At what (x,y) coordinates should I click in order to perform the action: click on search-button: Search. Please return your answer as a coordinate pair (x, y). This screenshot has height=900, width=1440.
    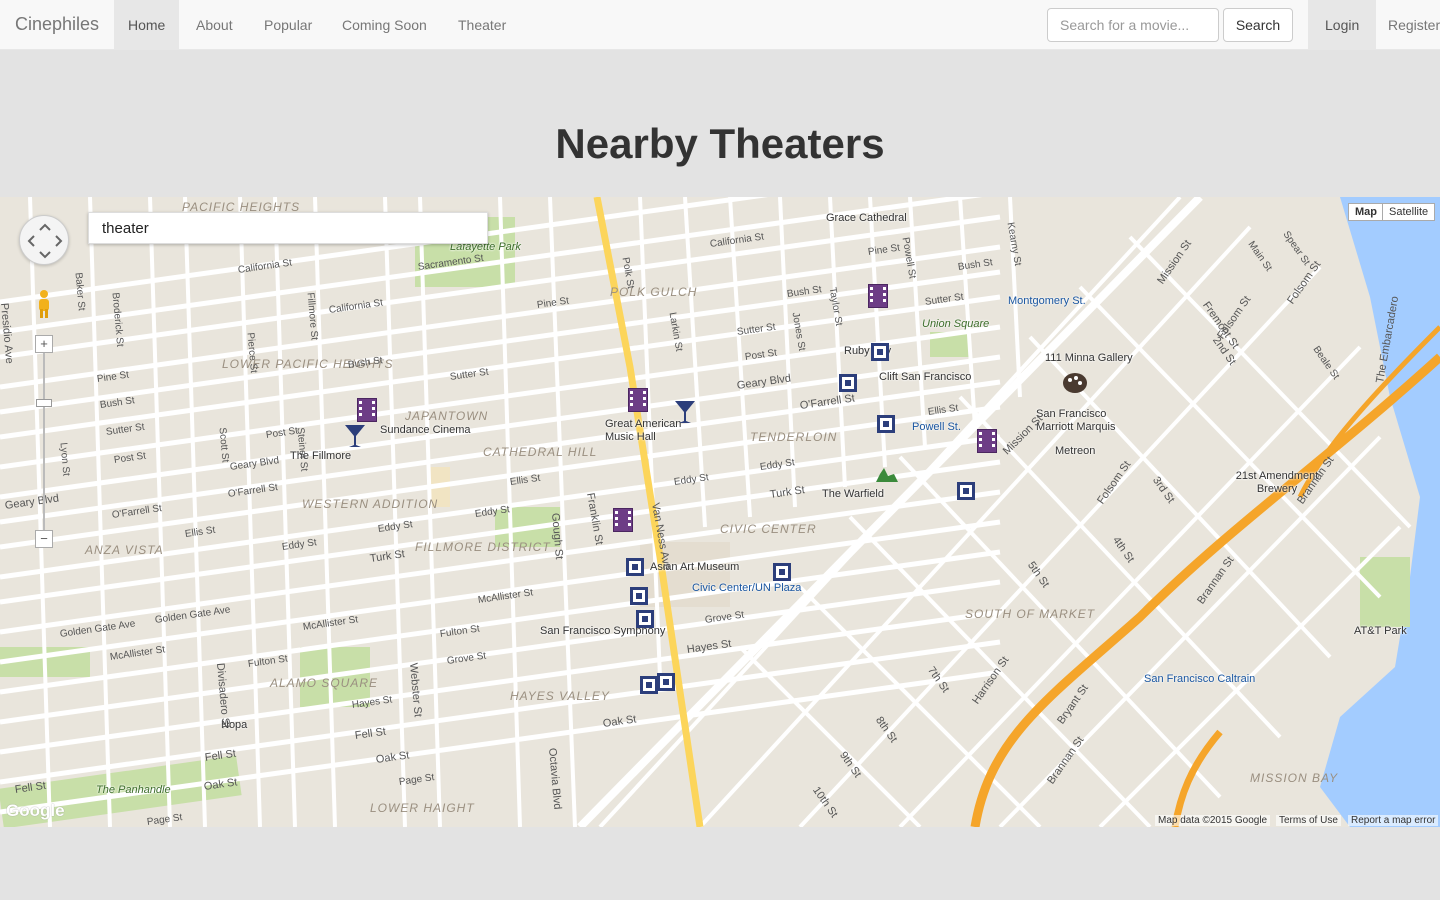
    Looking at the image, I should click on (1258, 25).